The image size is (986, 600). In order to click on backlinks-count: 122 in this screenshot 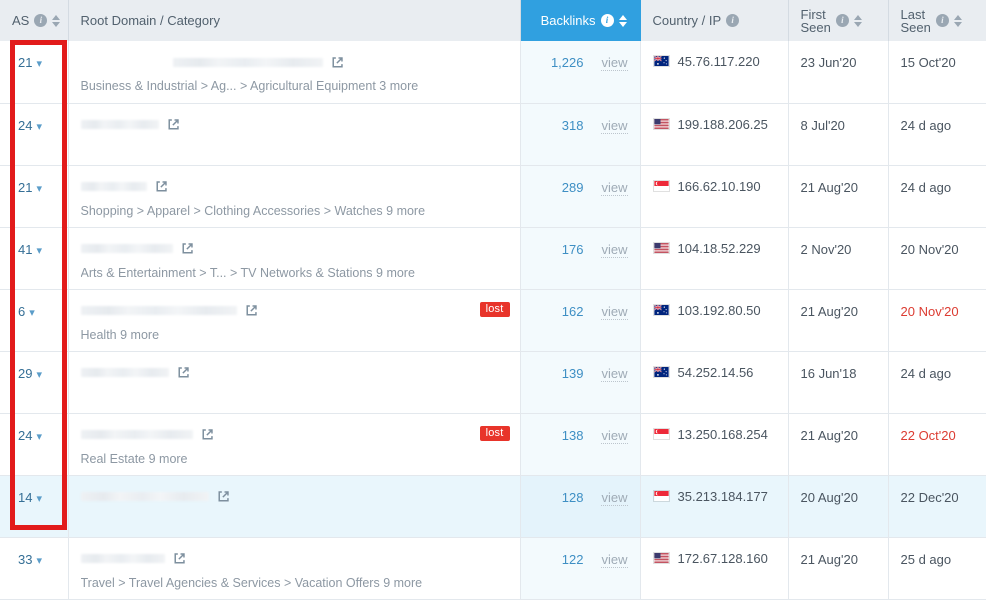, I will do `click(573, 559)`.